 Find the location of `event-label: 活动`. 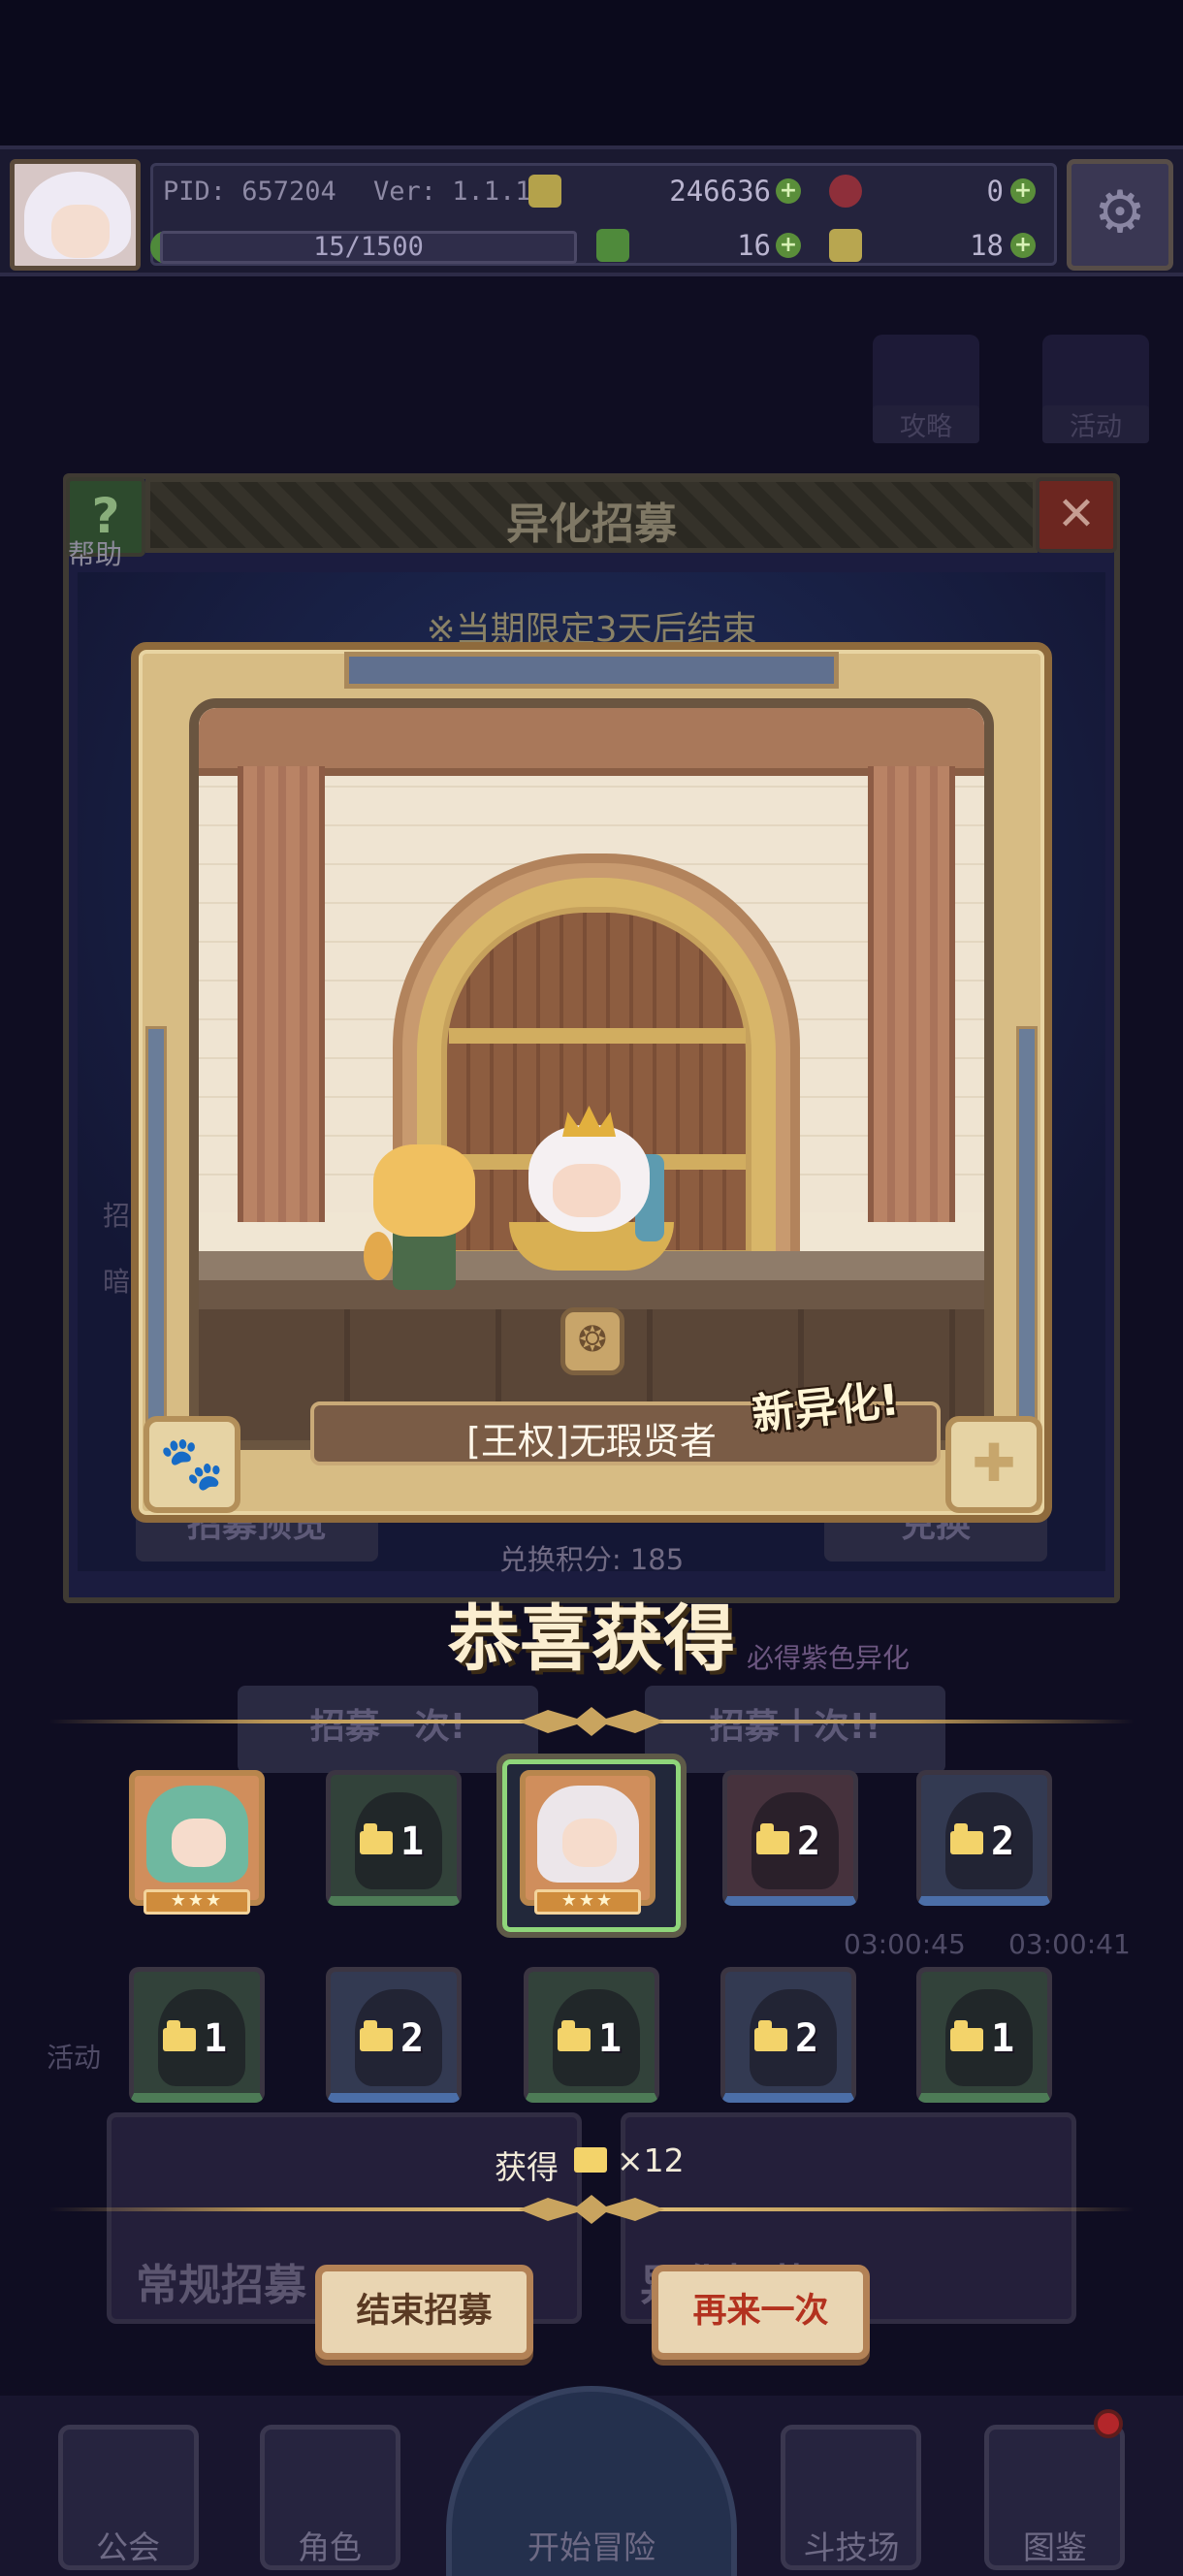

event-label: 活动 is located at coordinates (1095, 424).